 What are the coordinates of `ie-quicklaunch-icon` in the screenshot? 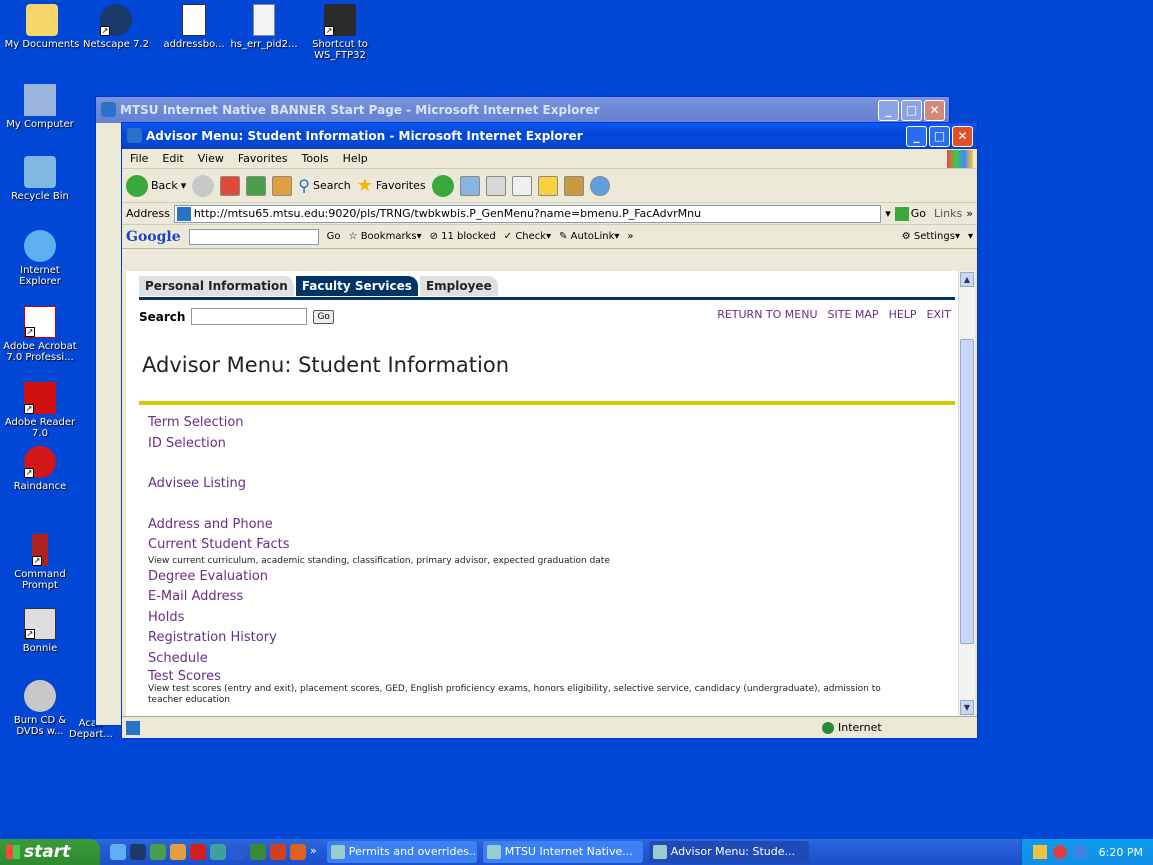 It's located at (118, 852).